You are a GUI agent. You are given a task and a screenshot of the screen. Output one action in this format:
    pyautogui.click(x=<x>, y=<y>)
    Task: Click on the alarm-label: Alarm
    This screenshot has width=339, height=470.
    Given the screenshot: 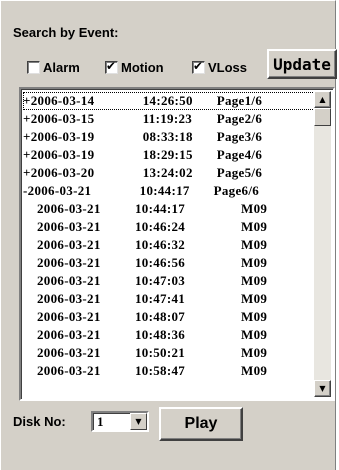 What is the action you would take?
    pyautogui.click(x=61, y=67)
    